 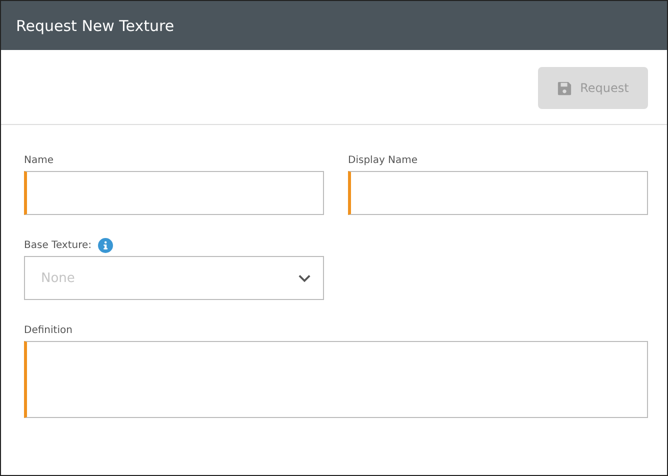 I want to click on save-icon, so click(x=564, y=88).